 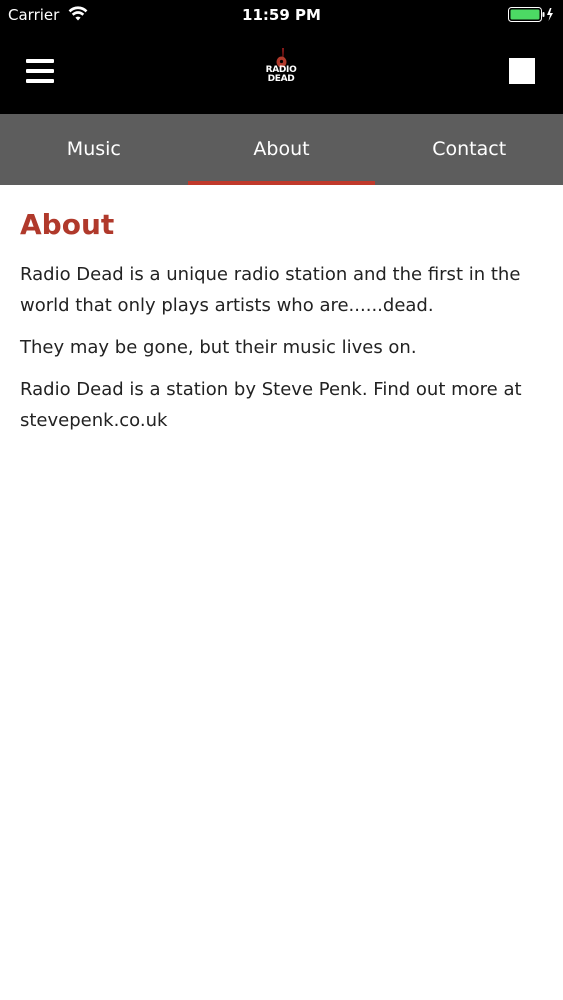 I want to click on tab-about-label: About, so click(x=281, y=149).